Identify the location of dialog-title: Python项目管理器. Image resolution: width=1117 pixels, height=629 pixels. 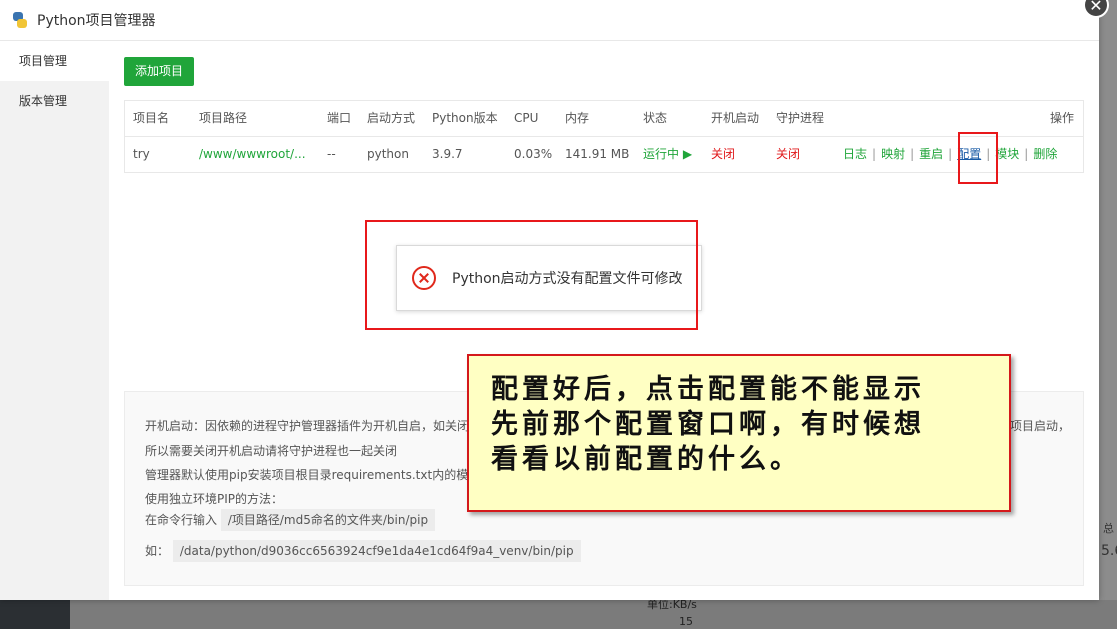
(96, 21).